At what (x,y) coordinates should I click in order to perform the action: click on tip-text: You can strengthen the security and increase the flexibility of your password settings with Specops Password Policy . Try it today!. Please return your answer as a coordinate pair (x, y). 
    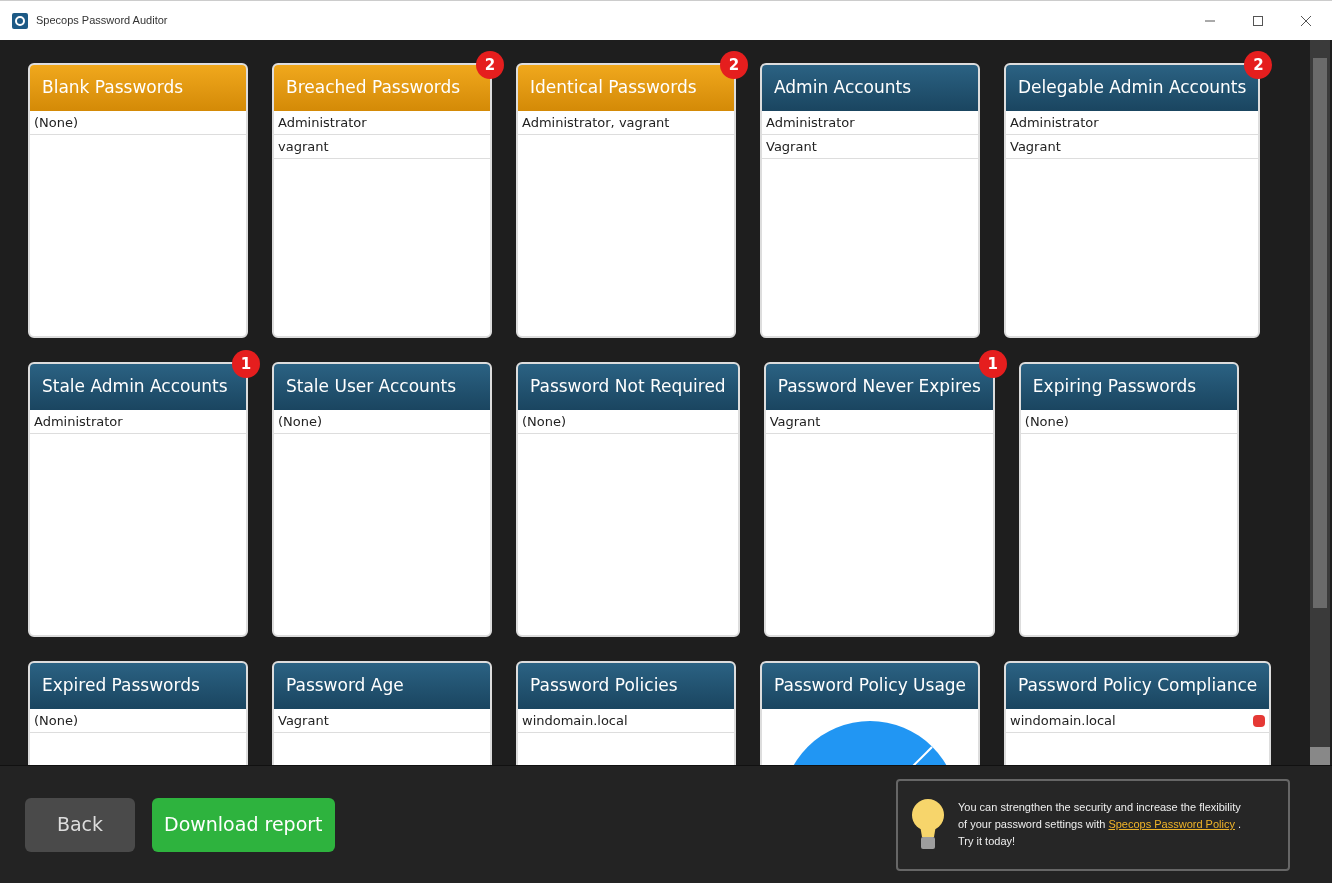
    Looking at the image, I should click on (1100, 824).